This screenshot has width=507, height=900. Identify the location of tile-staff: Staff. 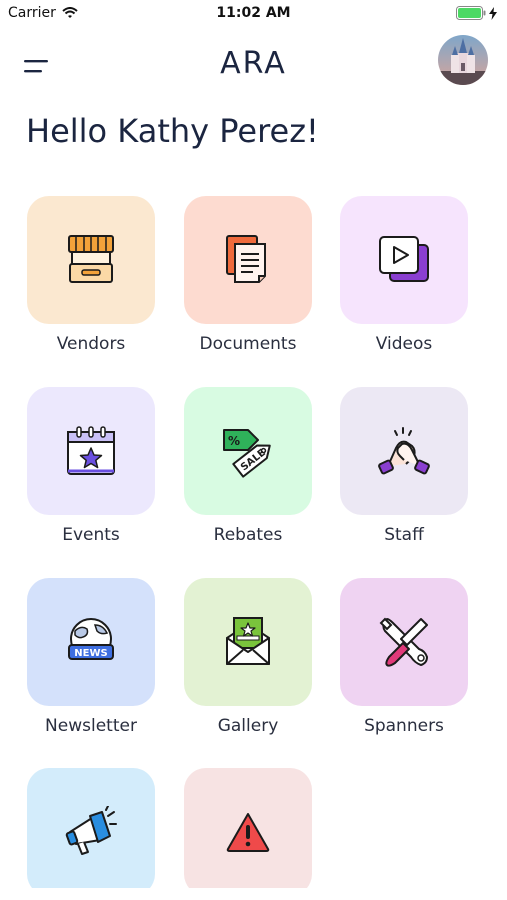
(404, 466).